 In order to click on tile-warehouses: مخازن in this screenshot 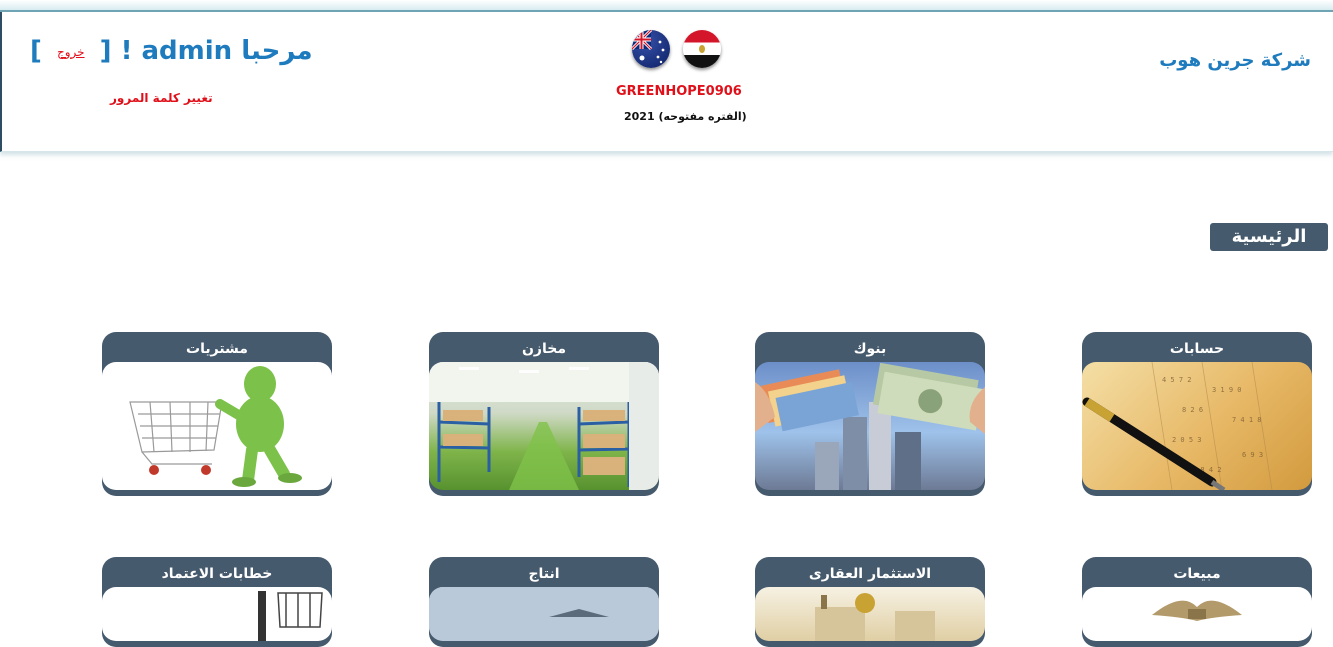, I will do `click(544, 414)`.